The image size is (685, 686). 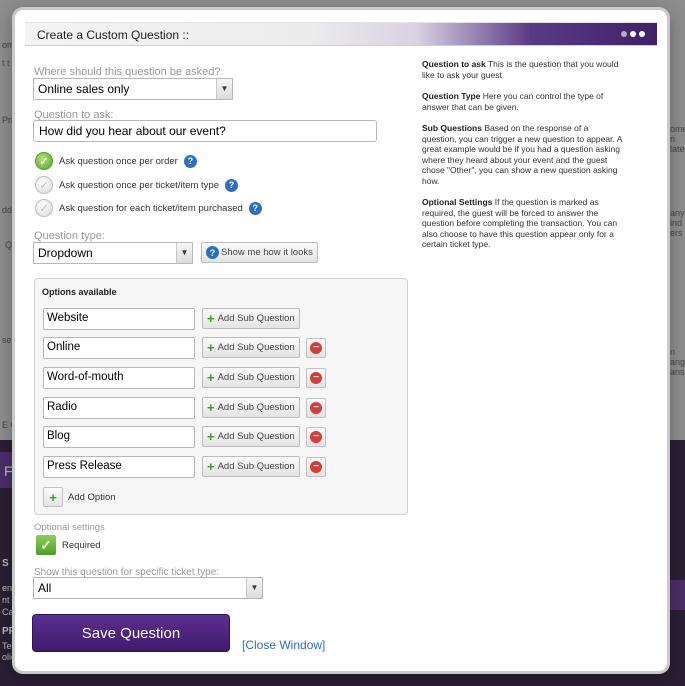 I want to click on frequency-option-label: Ask question once per order, so click(x=118, y=161).